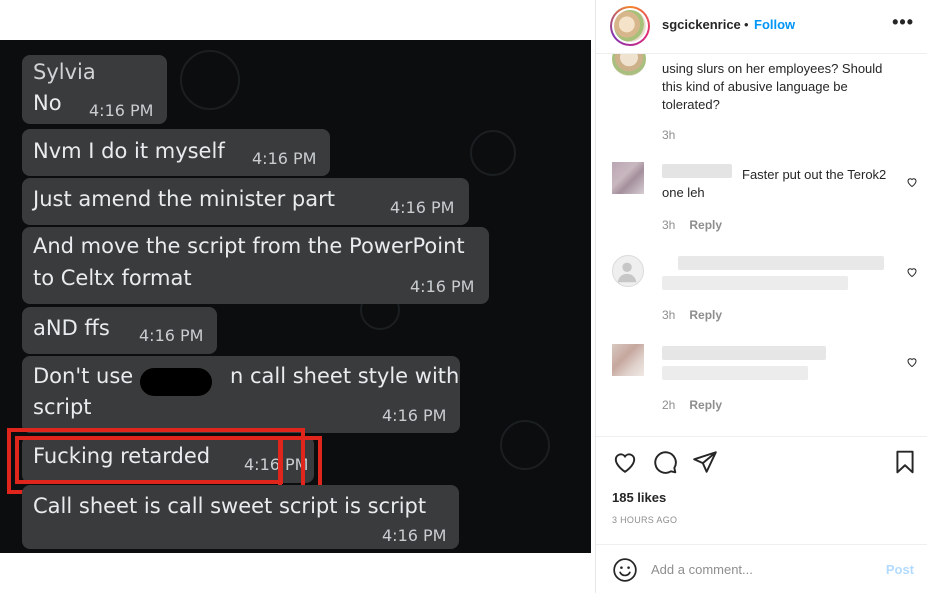 This screenshot has height=593, width=927. Describe the element at coordinates (94, 89) in the screenshot. I see `chat-bubble: Sylvia No 4:16 PM` at that location.